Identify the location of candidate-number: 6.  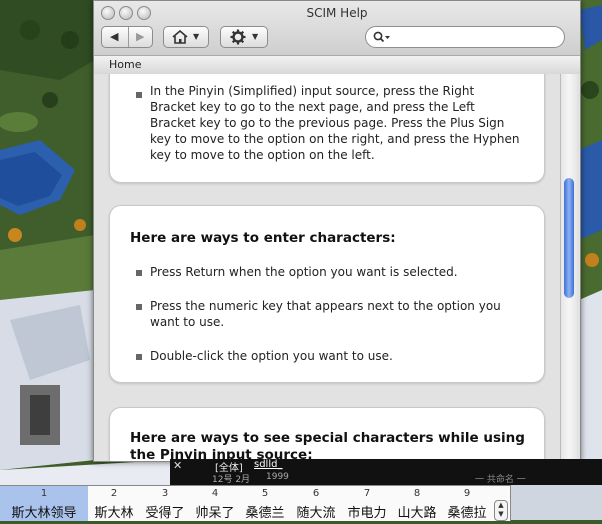
(316, 493).